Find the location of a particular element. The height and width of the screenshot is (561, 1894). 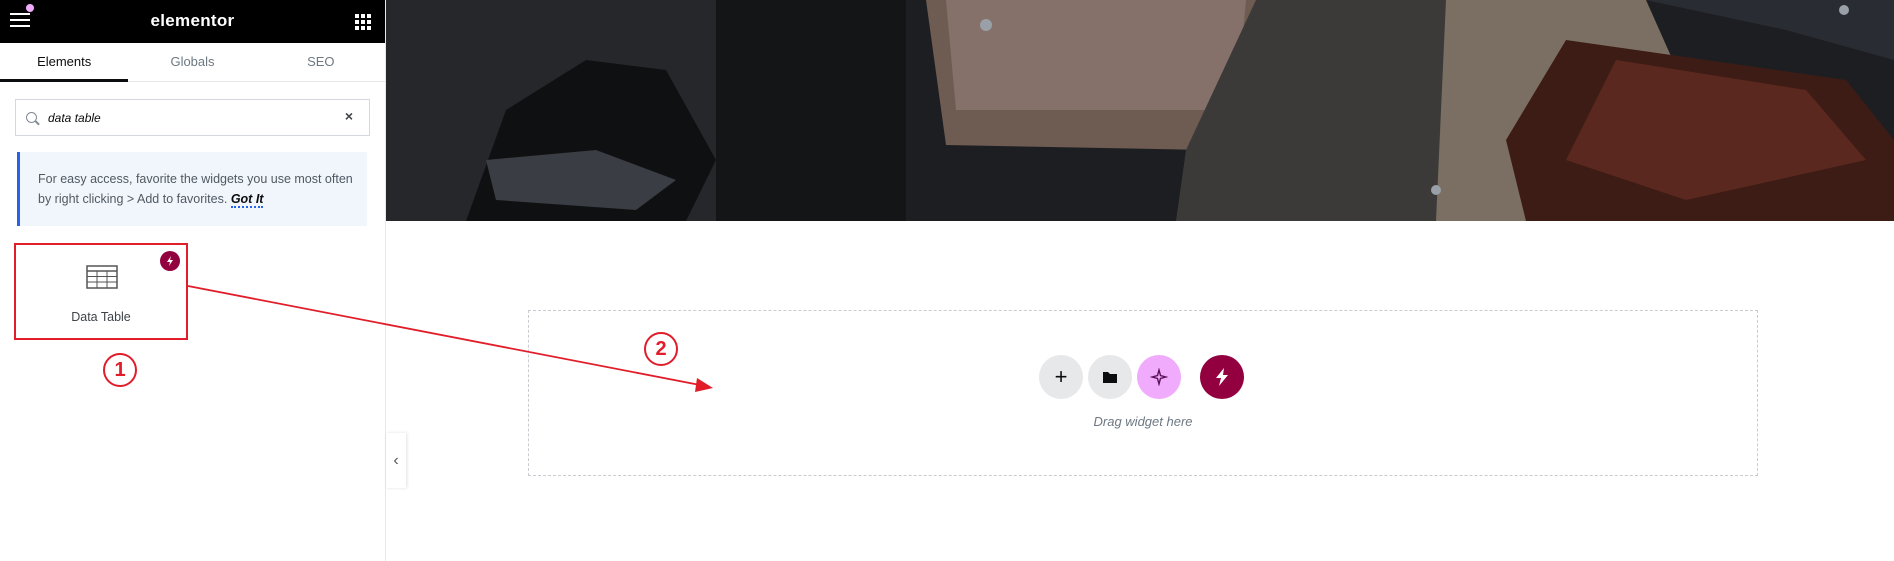

widget-label: Data Table is located at coordinates (101, 317).